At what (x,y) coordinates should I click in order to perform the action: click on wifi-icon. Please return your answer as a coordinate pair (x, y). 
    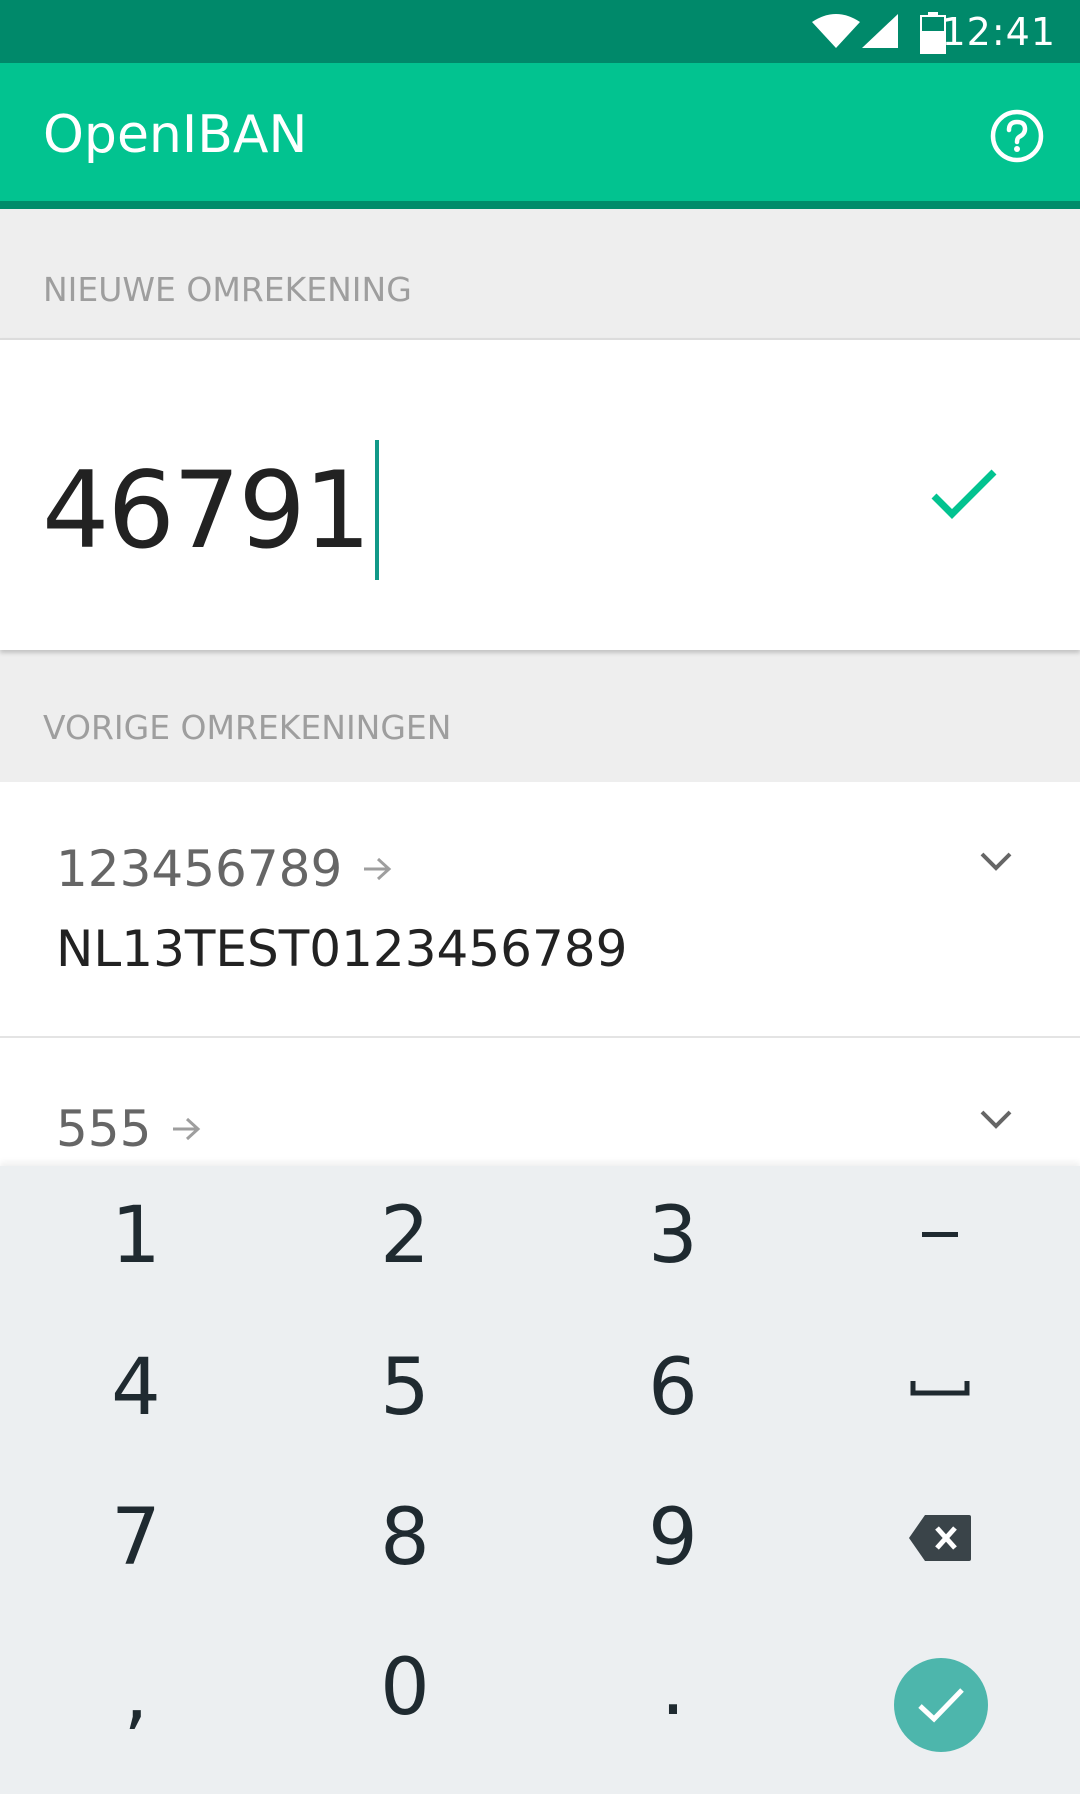
    Looking at the image, I should click on (836, 31).